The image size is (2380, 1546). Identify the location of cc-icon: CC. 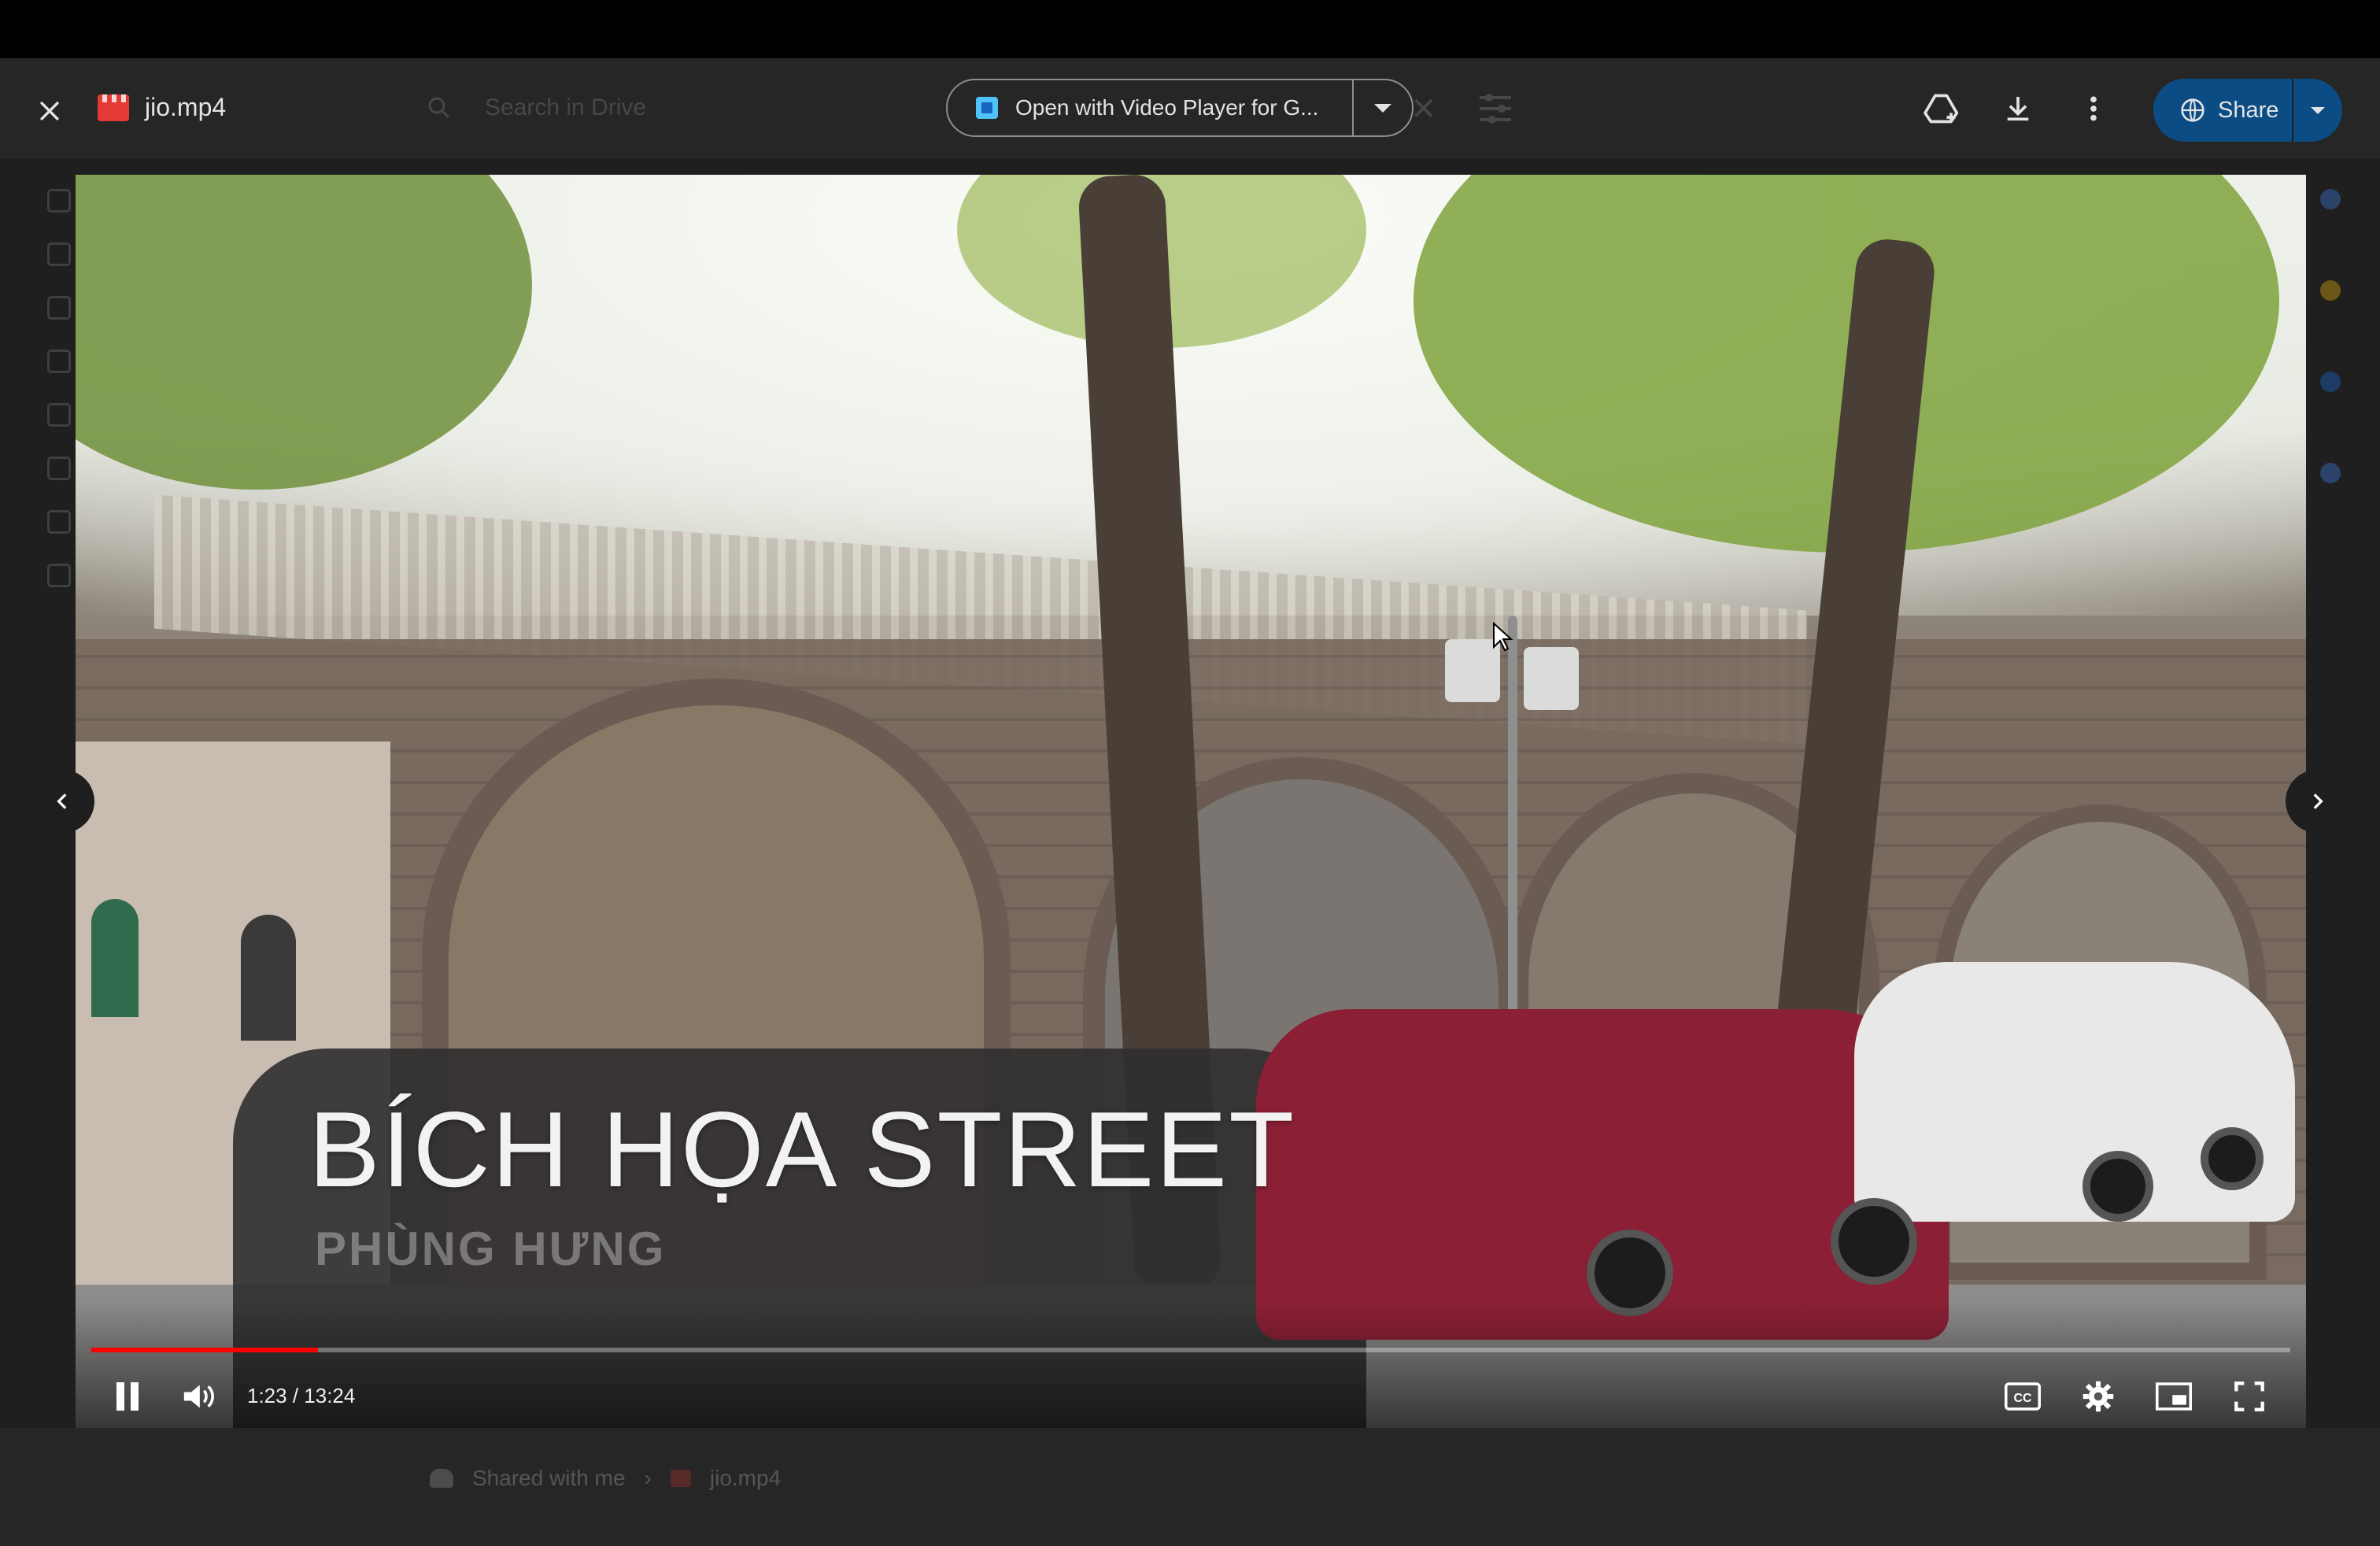
(2023, 1396).